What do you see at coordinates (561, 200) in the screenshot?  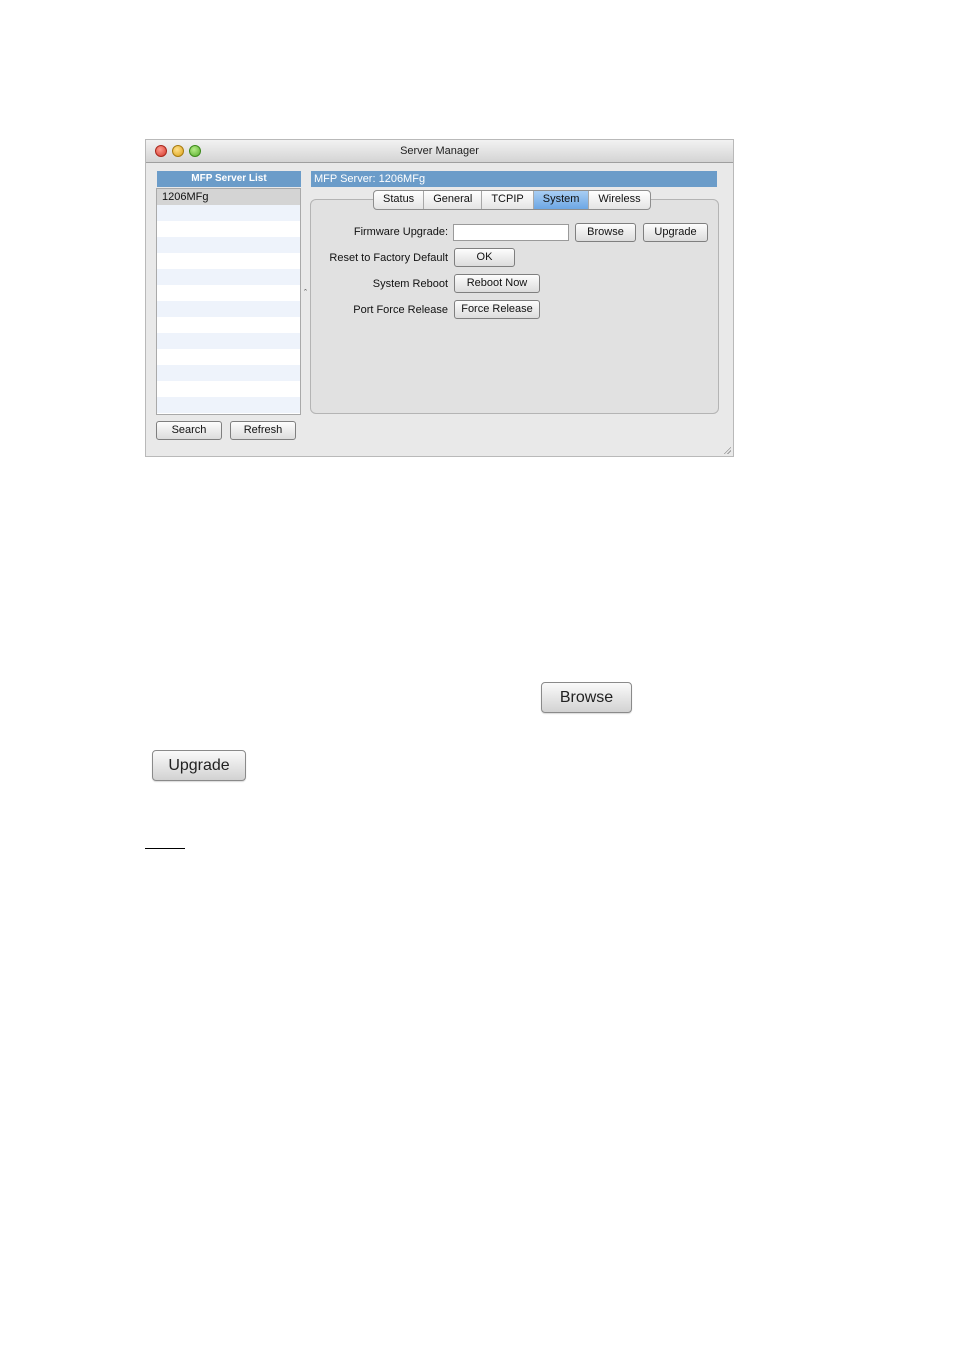 I see `tab-system: System` at bounding box center [561, 200].